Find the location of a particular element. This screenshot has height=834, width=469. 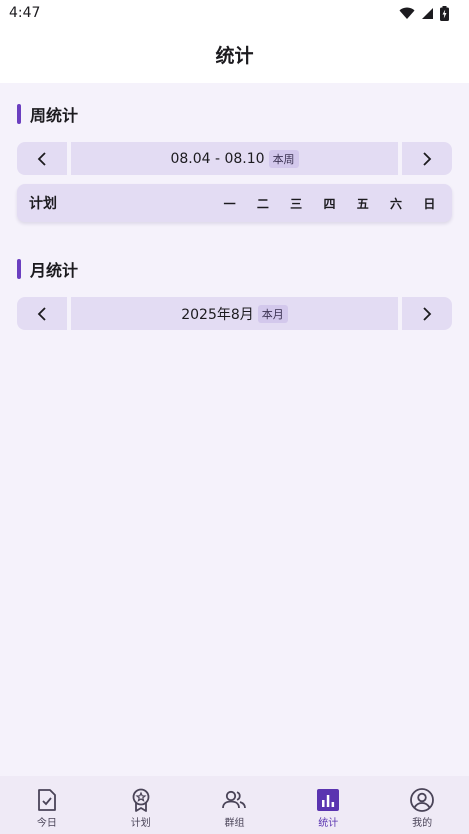

month-range-display: 2025年8月 本月 is located at coordinates (234, 313).